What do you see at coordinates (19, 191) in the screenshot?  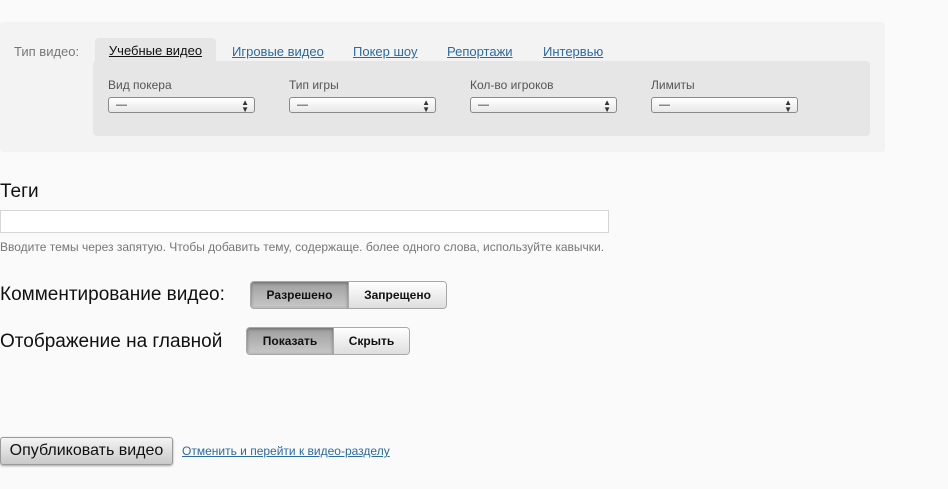 I see `tags-heading: Теги` at bounding box center [19, 191].